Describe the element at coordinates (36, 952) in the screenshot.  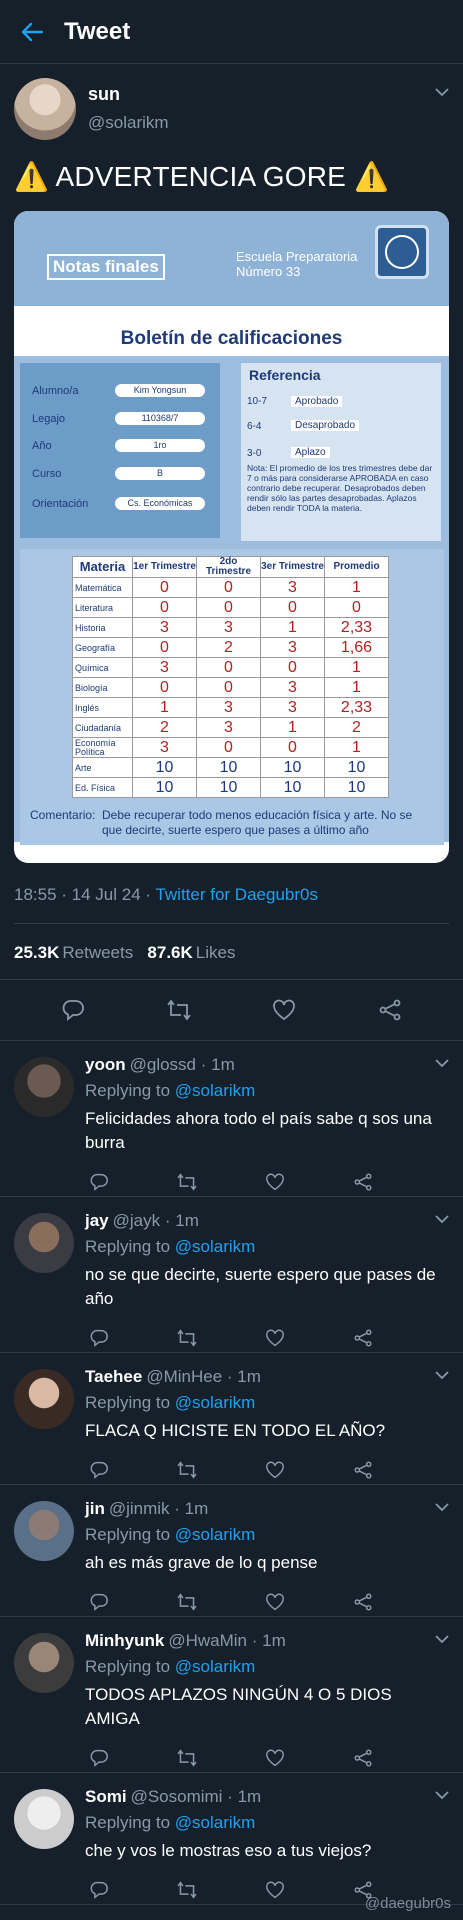
I see `retweet-count: 25.3K` at that location.